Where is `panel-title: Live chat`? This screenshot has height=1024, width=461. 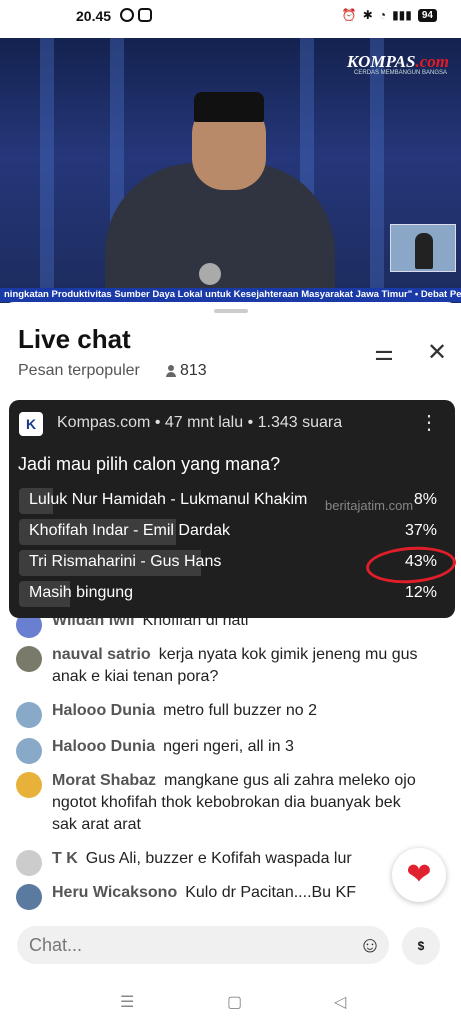
panel-title: Live chat is located at coordinates (74, 339).